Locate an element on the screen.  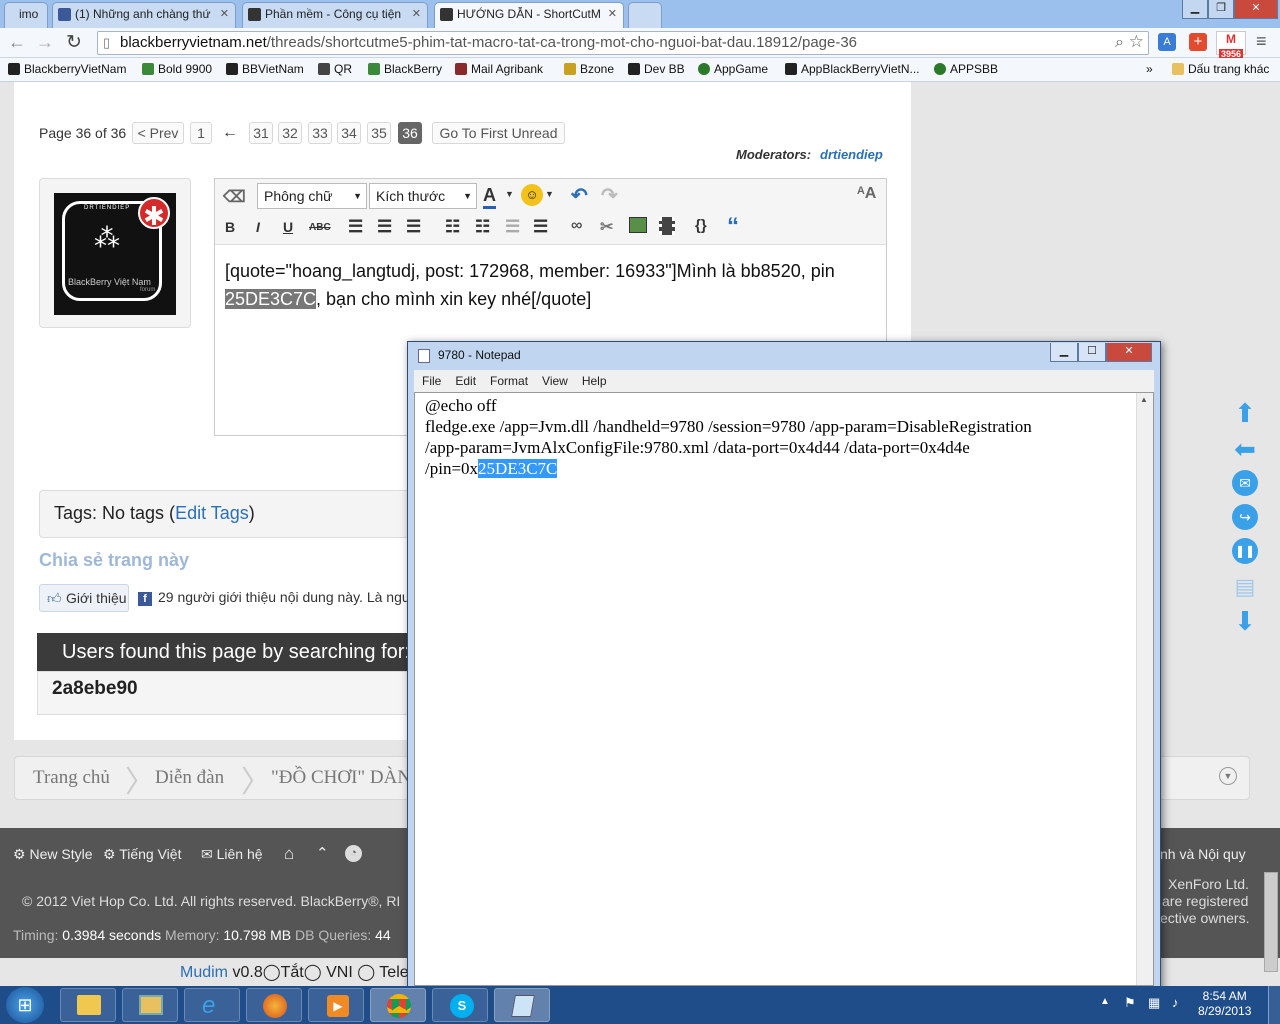
translate-icon: A is located at coordinates (1167, 42).